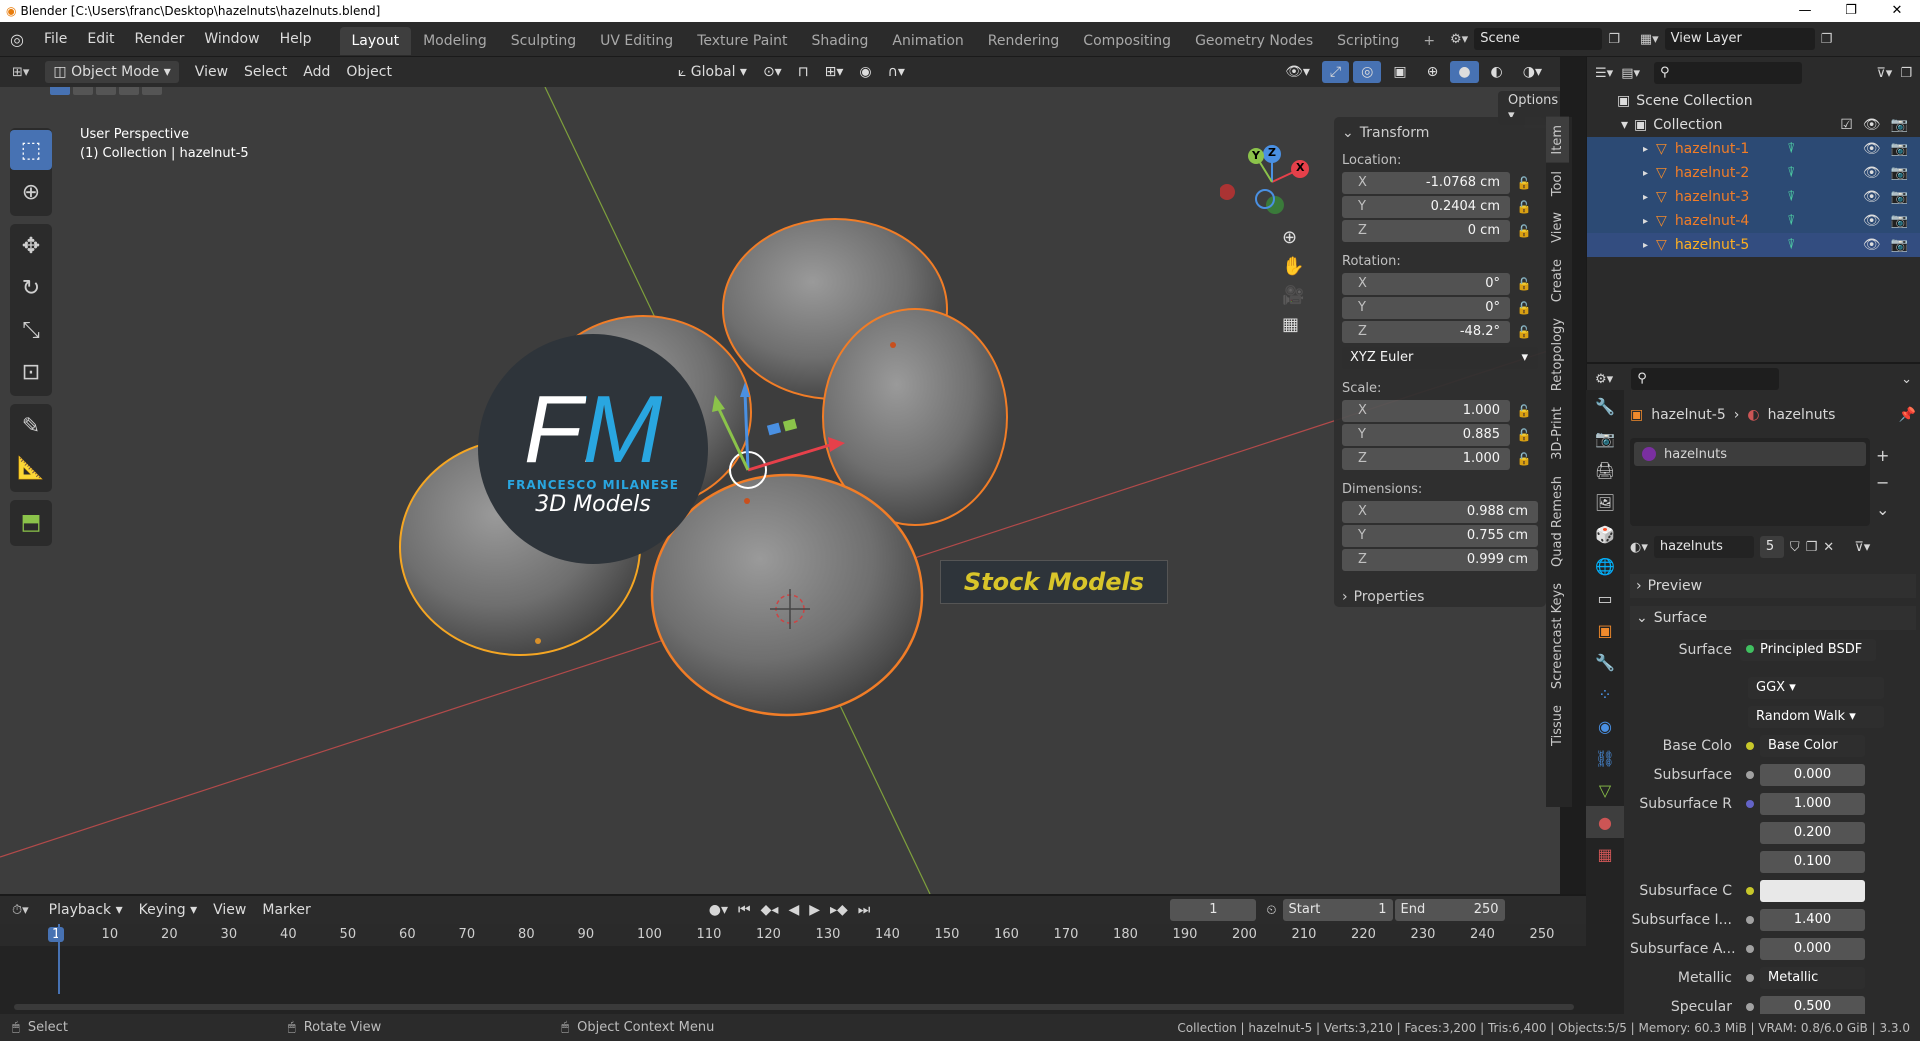 The width and height of the screenshot is (1920, 1041). I want to click on rotate-tool-icon: ↻, so click(31, 288).